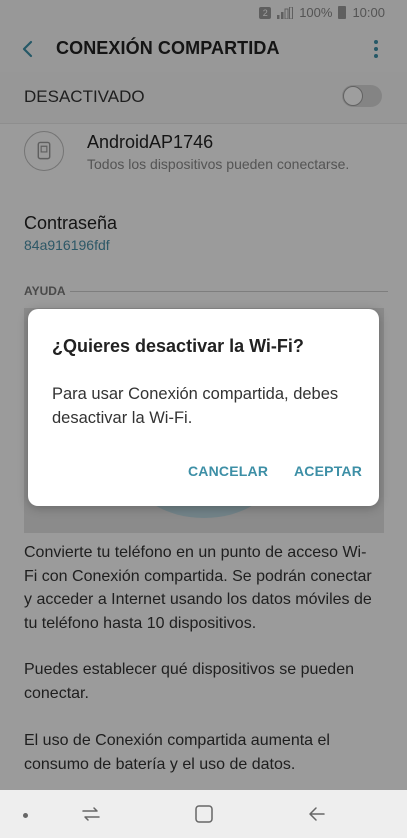 The image size is (407, 838). What do you see at coordinates (178, 346) in the screenshot?
I see `dialog-title: ¿Quieres desactivar la Wi-Fi?` at bounding box center [178, 346].